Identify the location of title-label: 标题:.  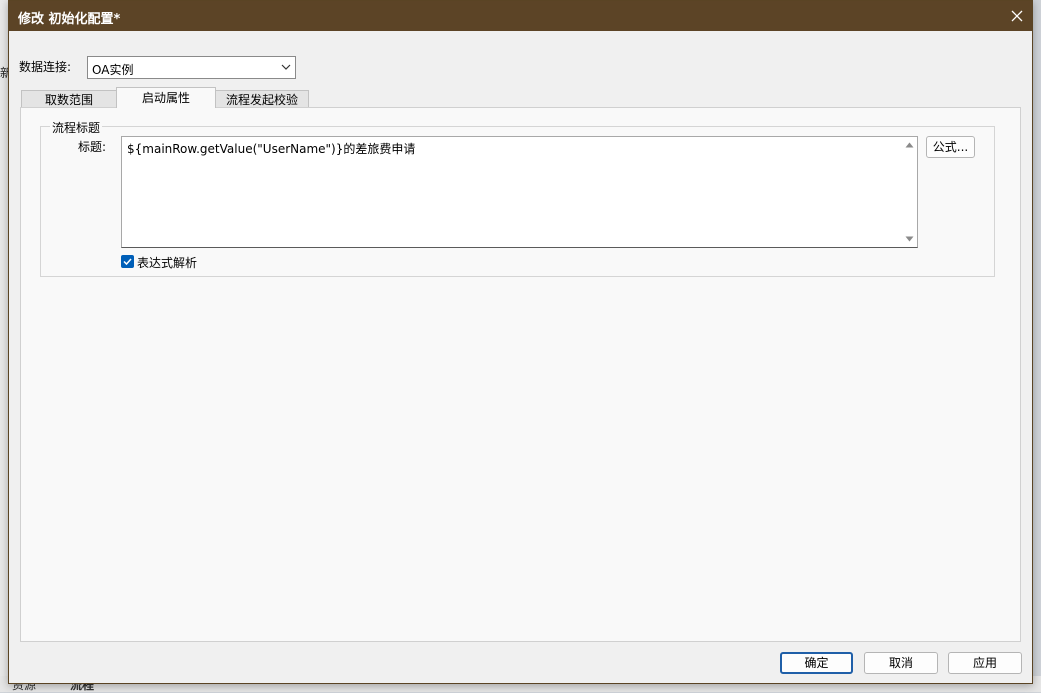
(92, 147).